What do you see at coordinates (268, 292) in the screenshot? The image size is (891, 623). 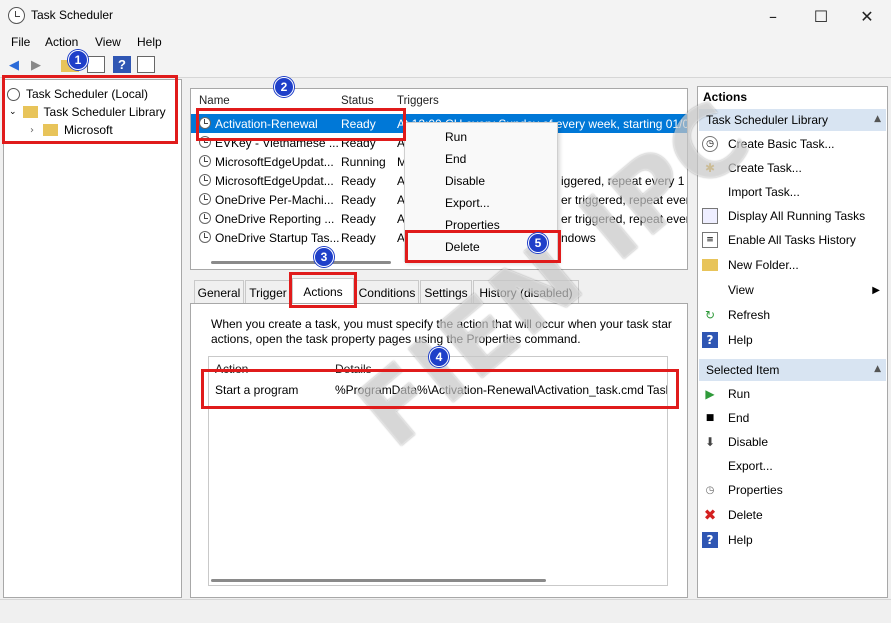 I see `tab-triggers: Trigger` at bounding box center [268, 292].